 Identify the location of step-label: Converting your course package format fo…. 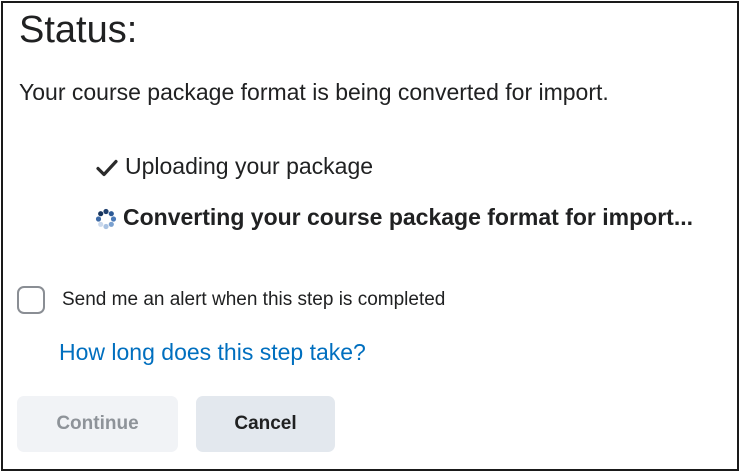
(408, 217).